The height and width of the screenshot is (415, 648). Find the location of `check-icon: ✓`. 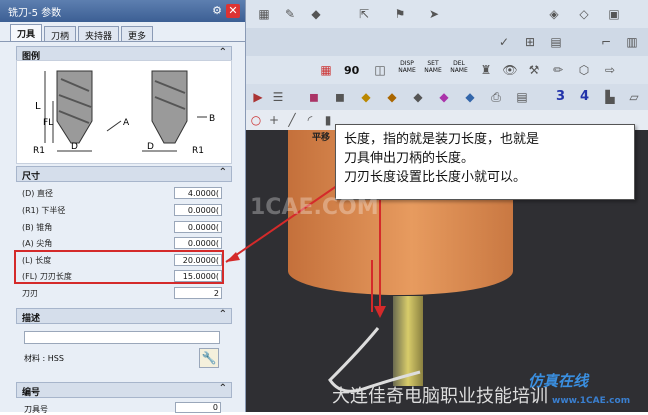

check-icon: ✓ is located at coordinates (504, 42).